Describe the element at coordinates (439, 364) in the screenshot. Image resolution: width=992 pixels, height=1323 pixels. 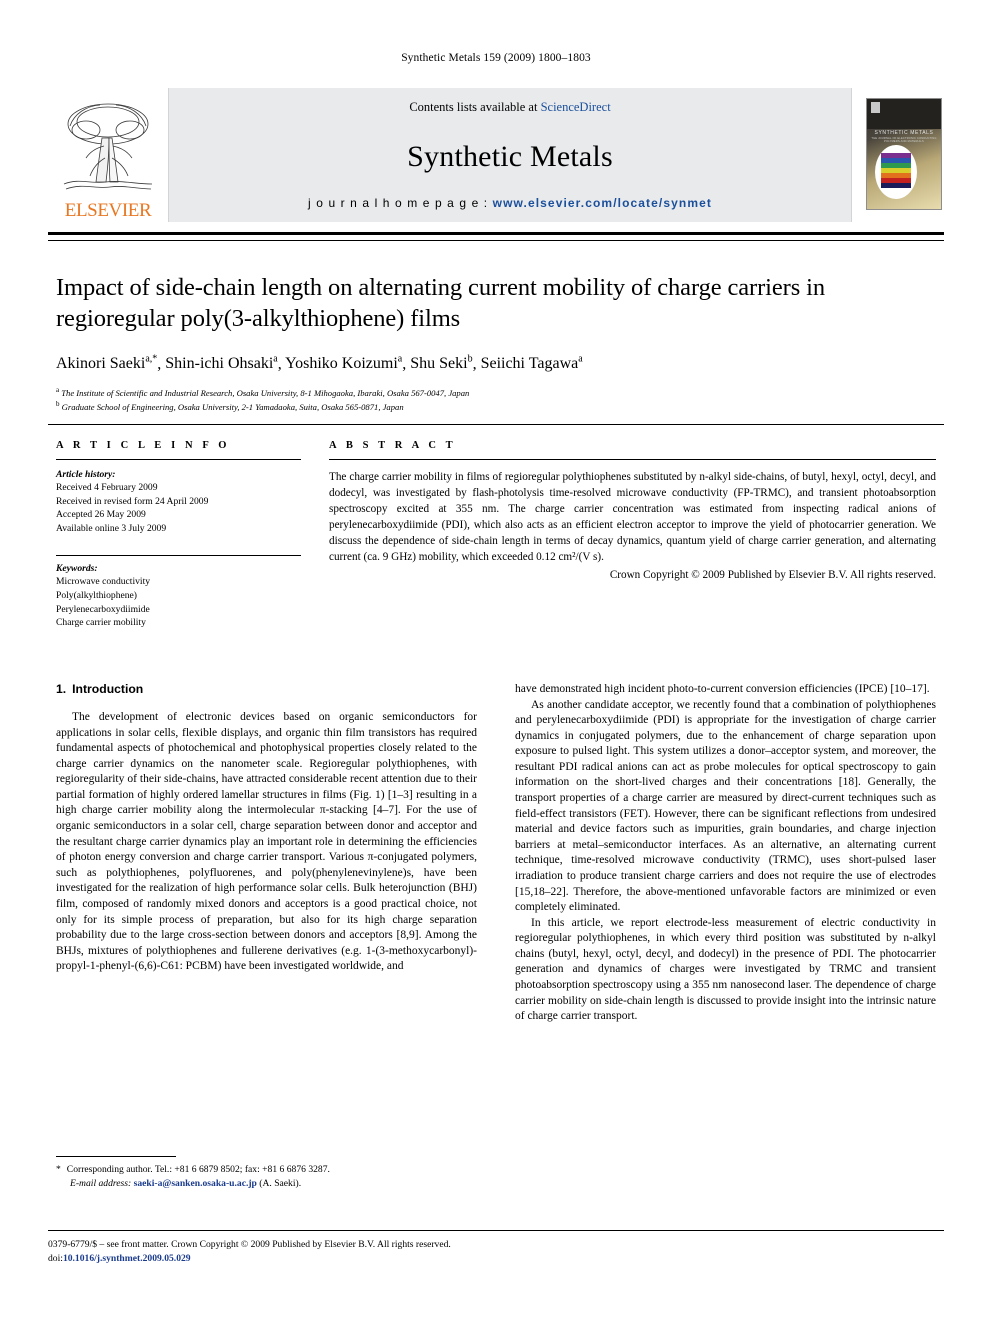
I see `author-name: Shu Seki` at that location.